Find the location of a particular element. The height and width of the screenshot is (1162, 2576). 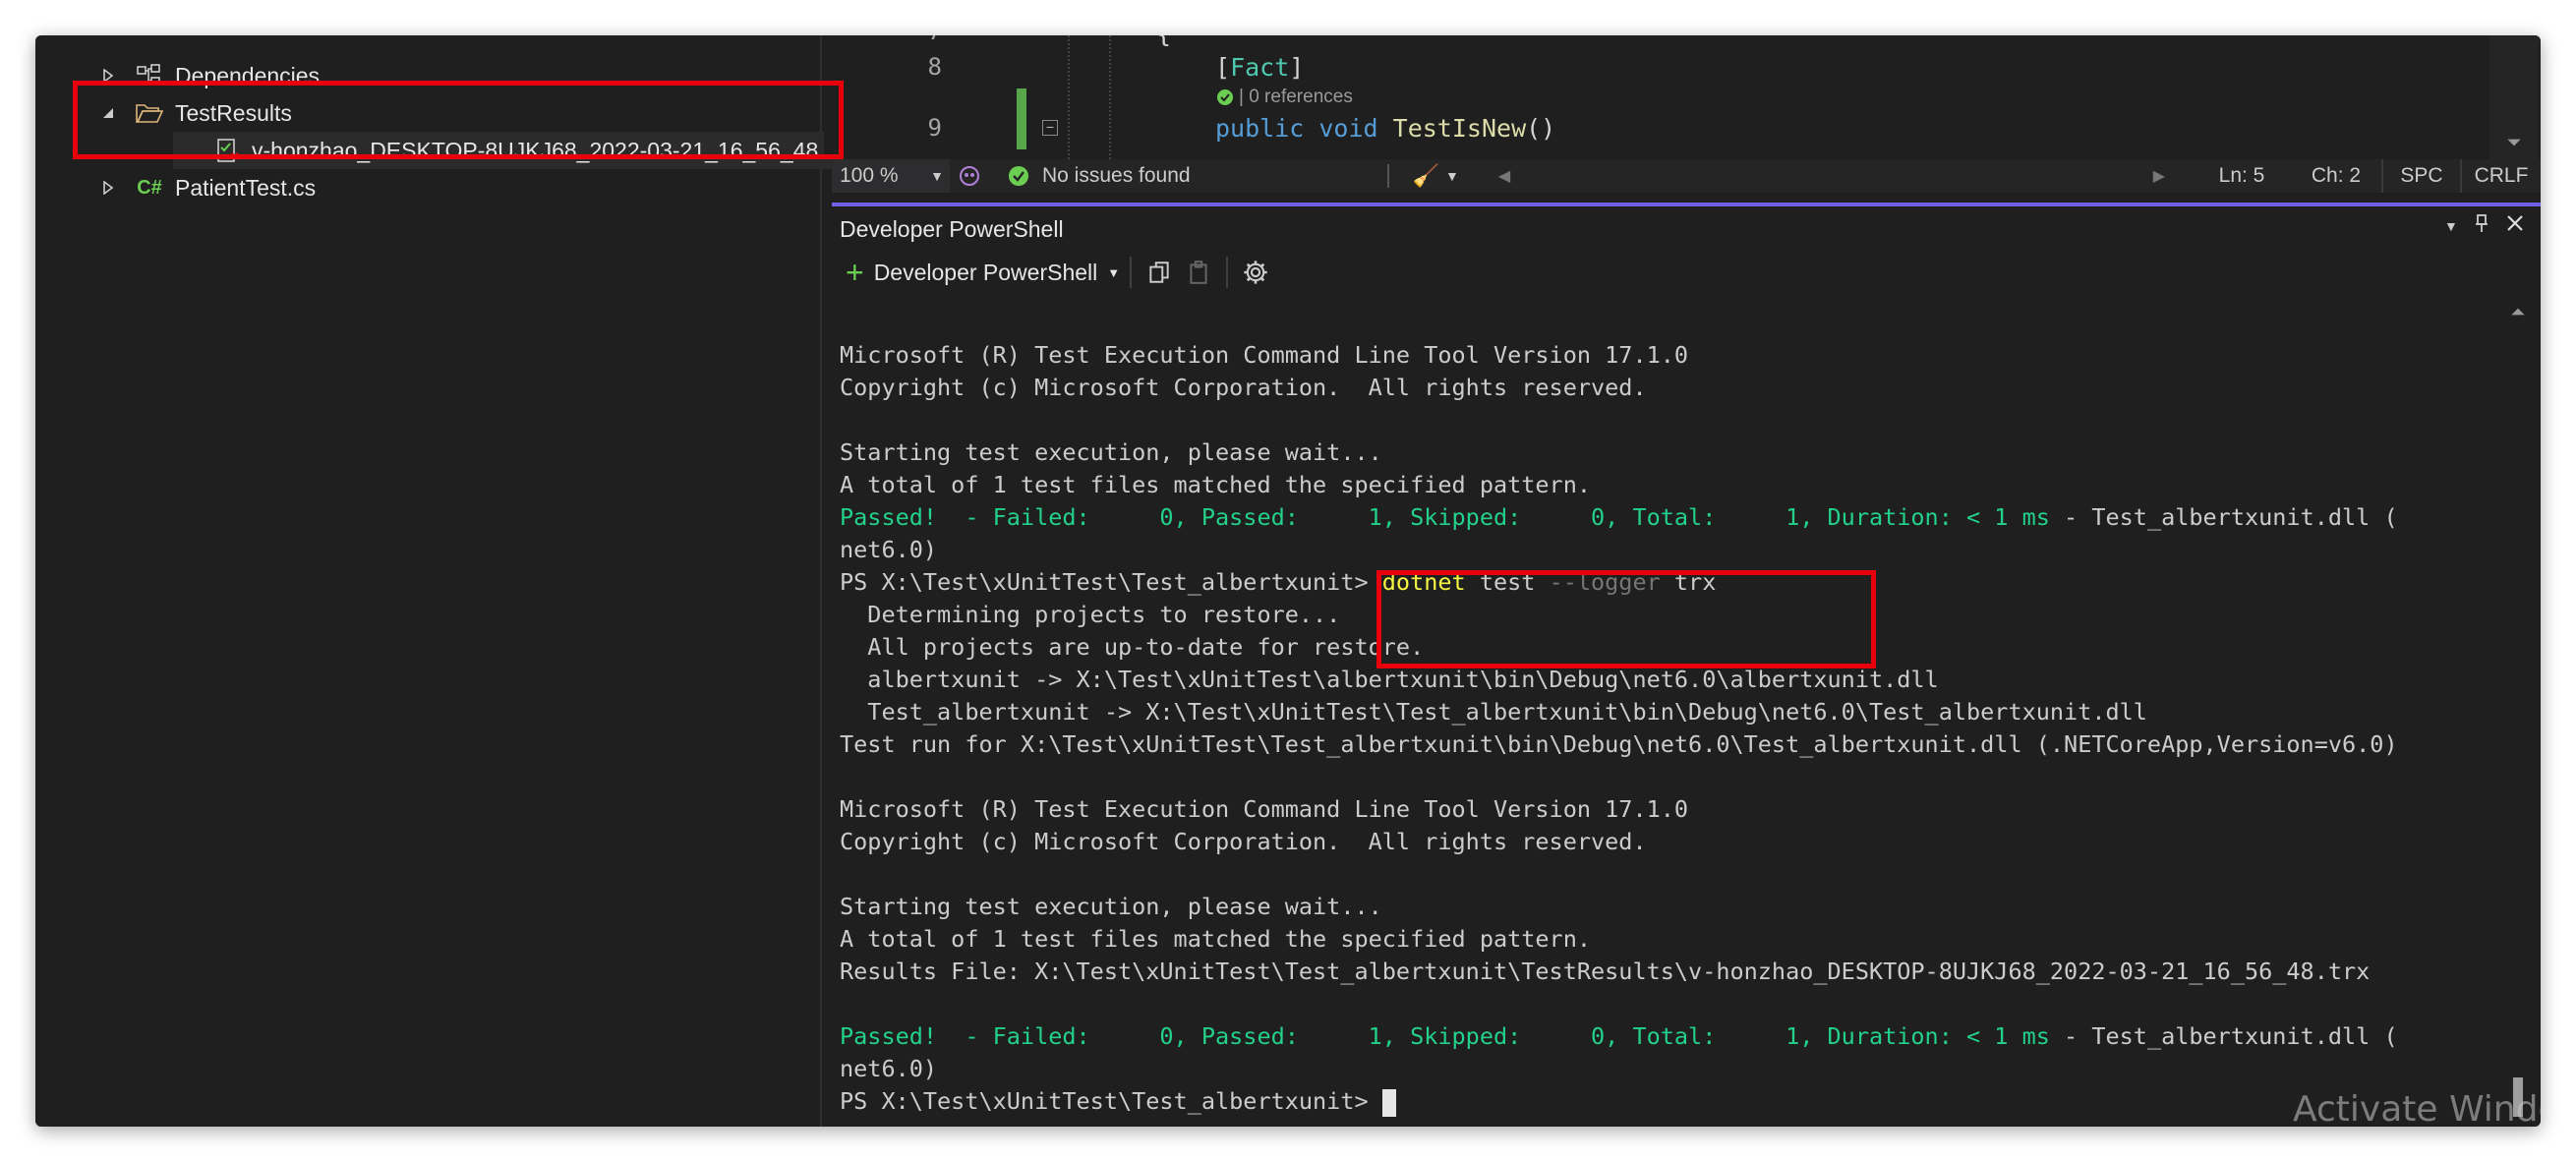

broom-icon: 🧹 is located at coordinates (1425, 175).